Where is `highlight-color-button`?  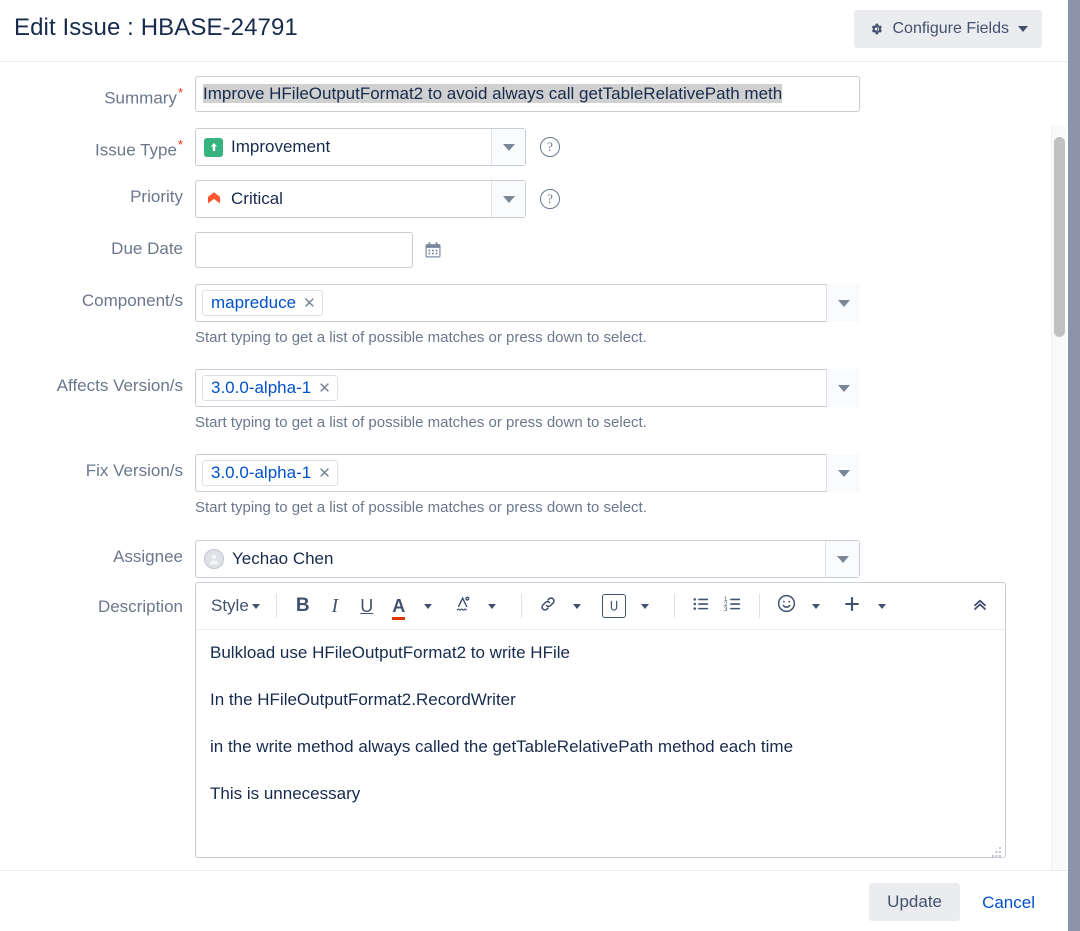 highlight-color-button is located at coordinates (463, 606).